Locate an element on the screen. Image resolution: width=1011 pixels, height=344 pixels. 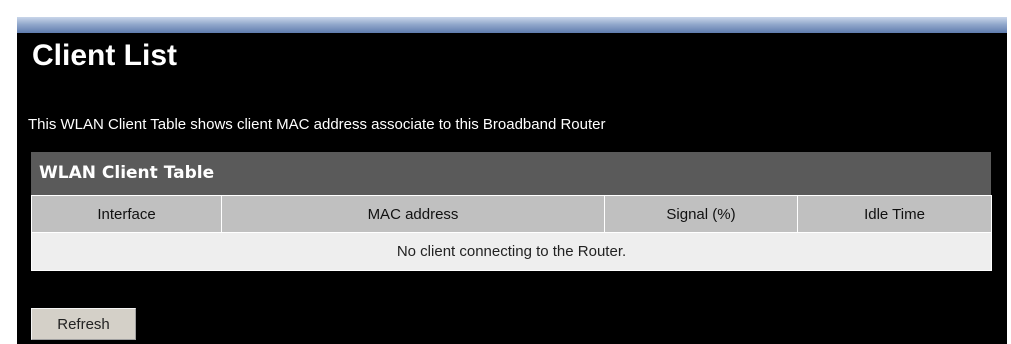
refresh-button: Refresh is located at coordinates (83, 324).